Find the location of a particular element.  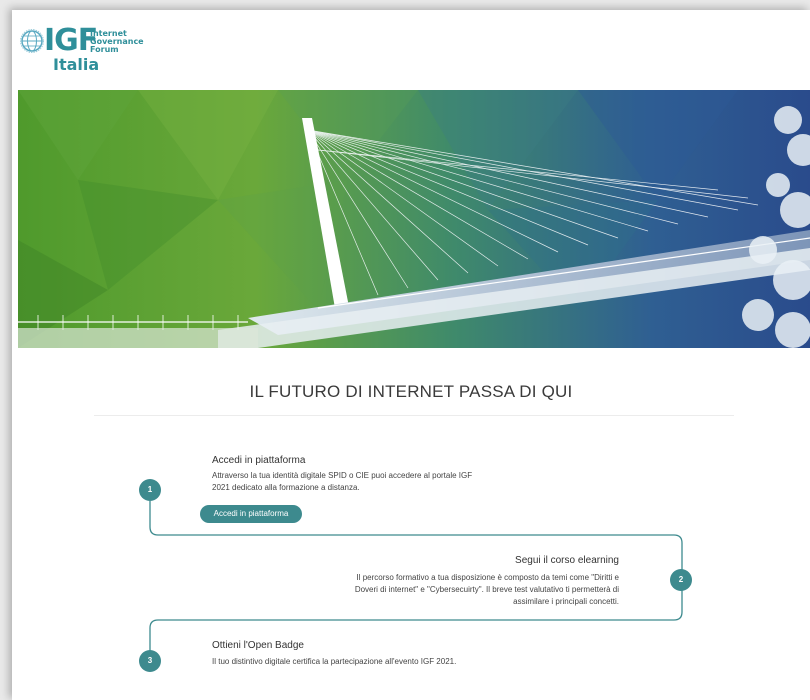

step-title-2: Segui il corso elearning is located at coordinates (567, 560).